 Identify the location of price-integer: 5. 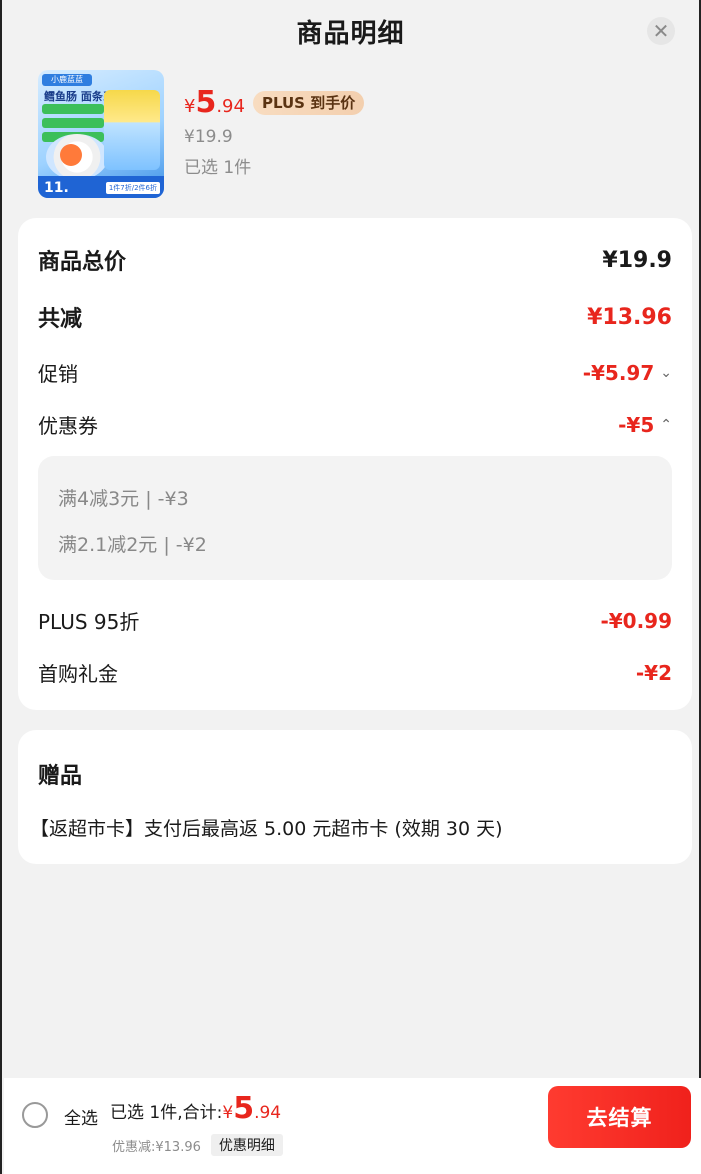
(206, 102).